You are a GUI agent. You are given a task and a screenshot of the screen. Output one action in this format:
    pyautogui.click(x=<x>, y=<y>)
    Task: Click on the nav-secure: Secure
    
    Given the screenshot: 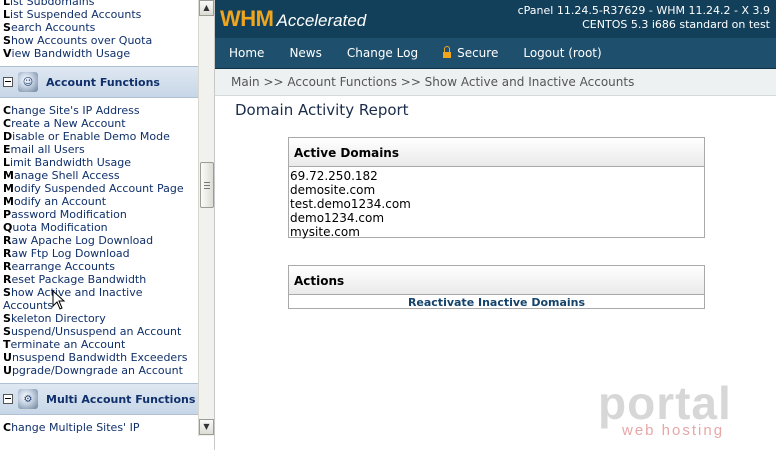 What is the action you would take?
    pyautogui.click(x=470, y=53)
    